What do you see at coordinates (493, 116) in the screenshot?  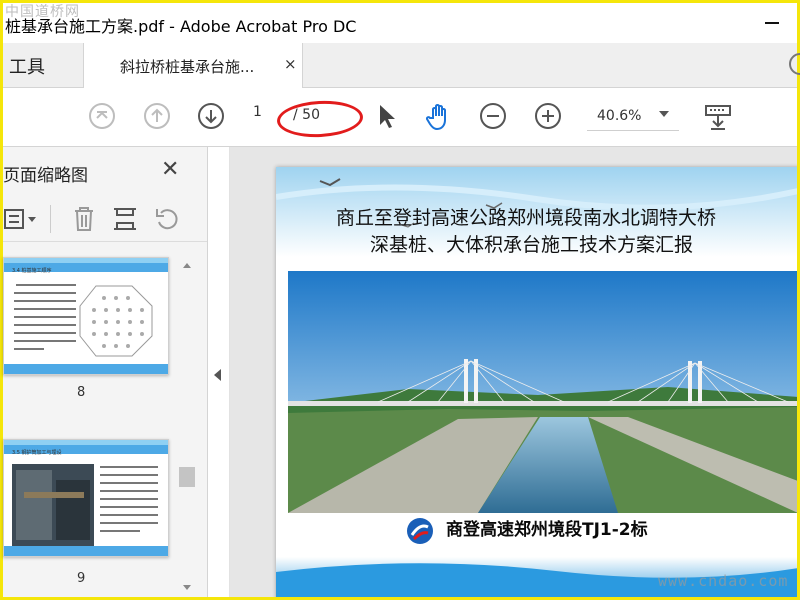 I see `zoom-out-icon` at bounding box center [493, 116].